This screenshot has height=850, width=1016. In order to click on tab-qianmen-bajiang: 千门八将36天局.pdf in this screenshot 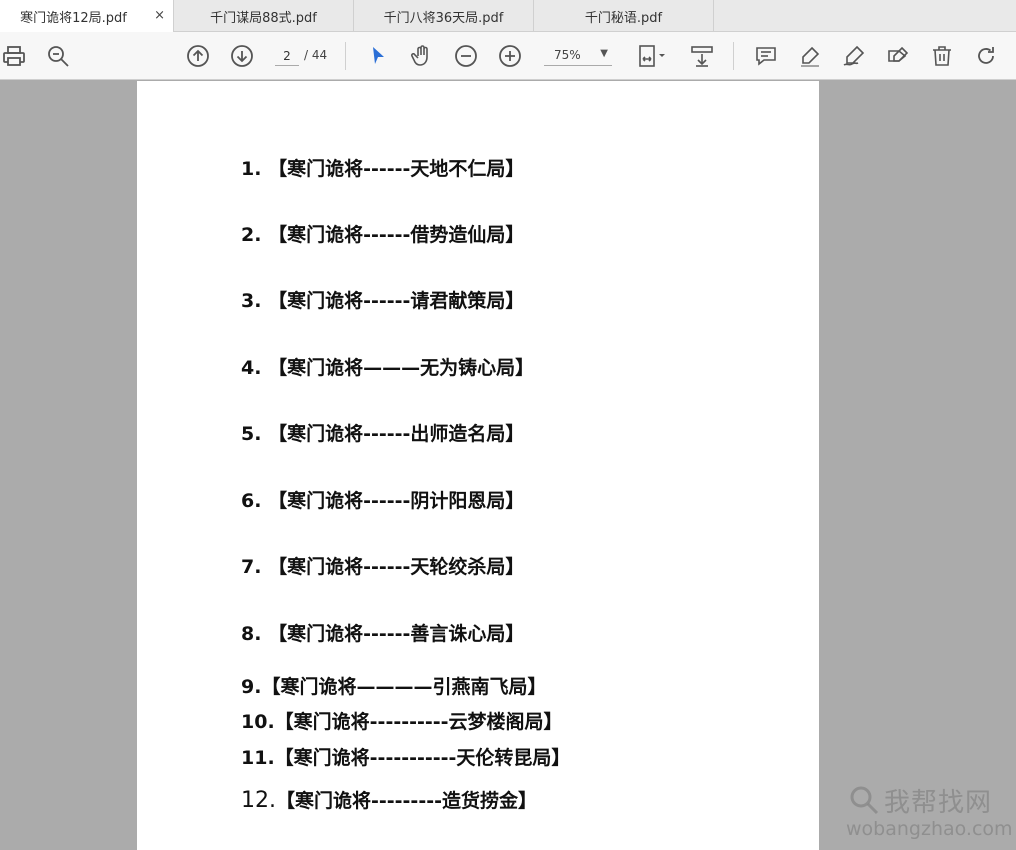, I will do `click(444, 16)`.